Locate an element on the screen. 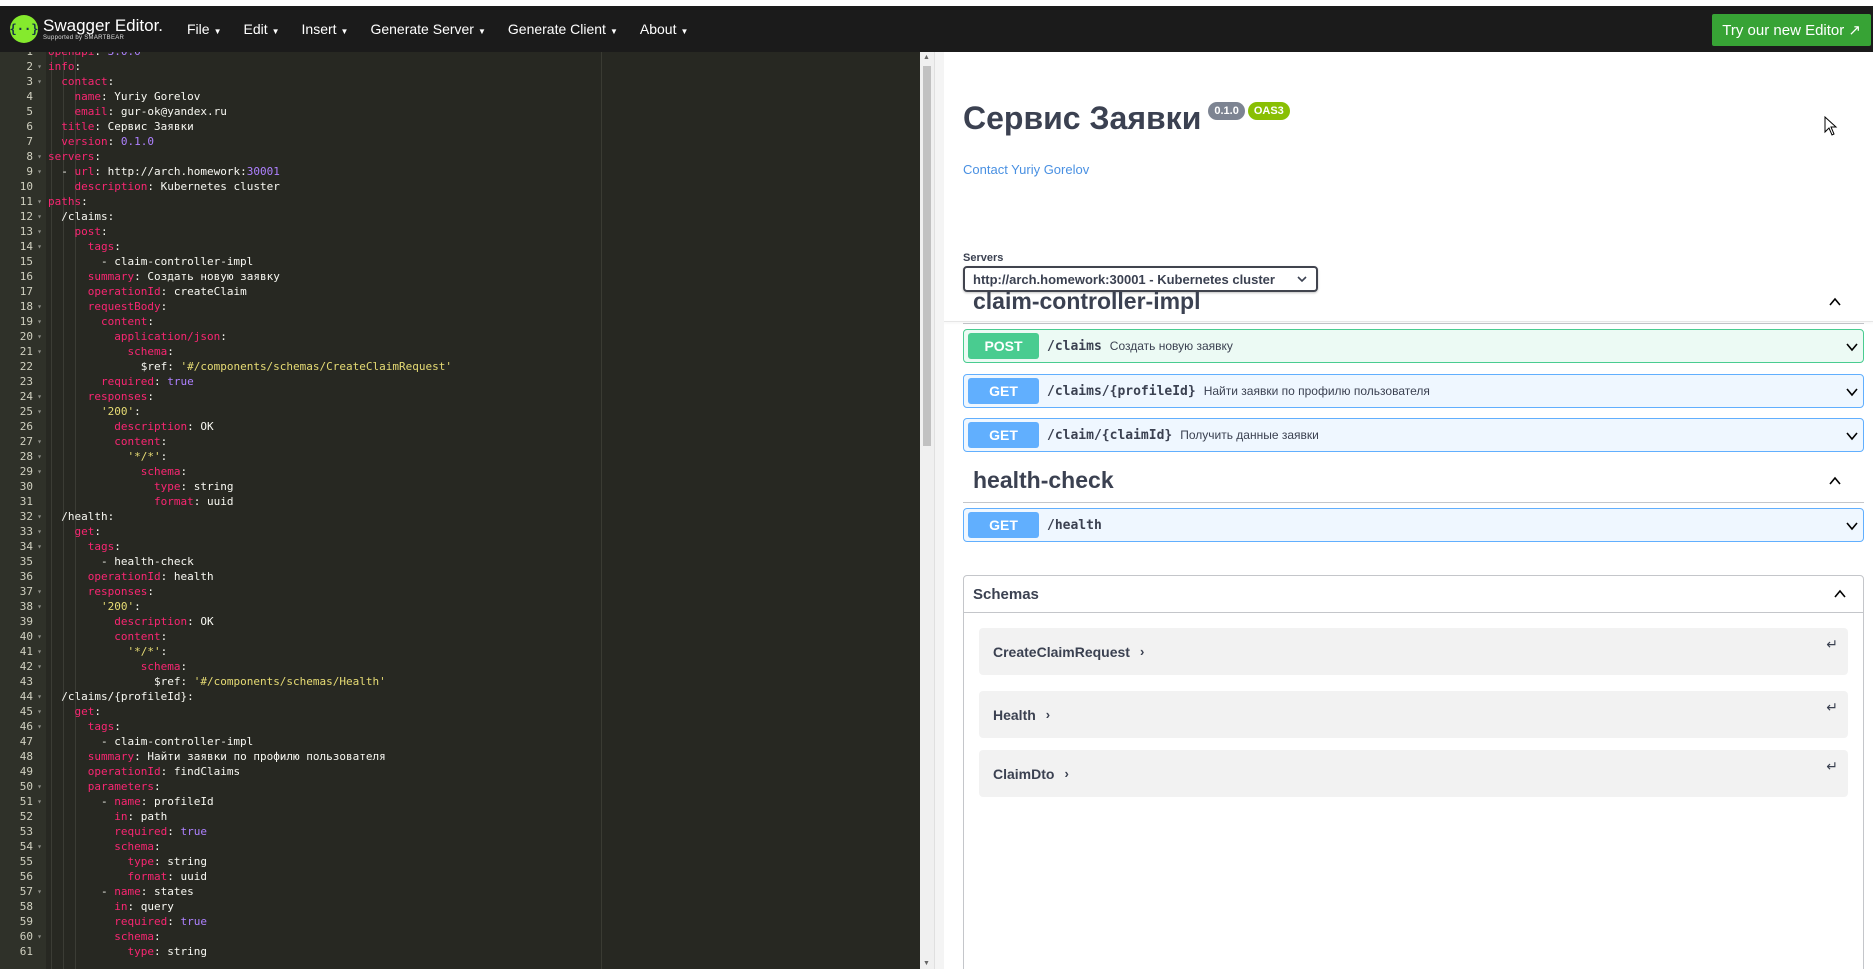 Image resolution: width=1873 pixels, height=969 pixels. schema-model: ClaimDto › ↵ is located at coordinates (1413, 773).